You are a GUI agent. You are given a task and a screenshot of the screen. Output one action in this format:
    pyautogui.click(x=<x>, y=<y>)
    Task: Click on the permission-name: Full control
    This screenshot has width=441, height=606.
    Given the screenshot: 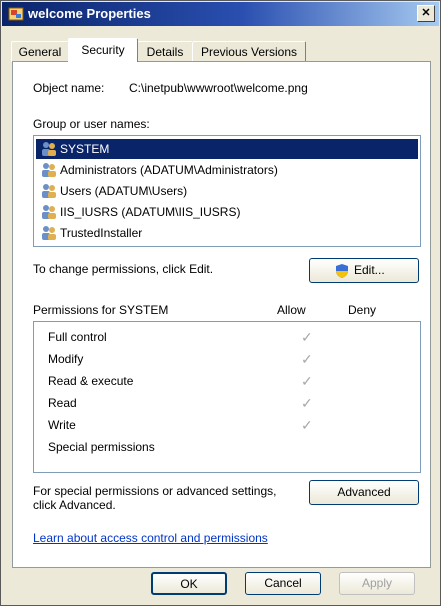 What is the action you would take?
    pyautogui.click(x=77, y=337)
    